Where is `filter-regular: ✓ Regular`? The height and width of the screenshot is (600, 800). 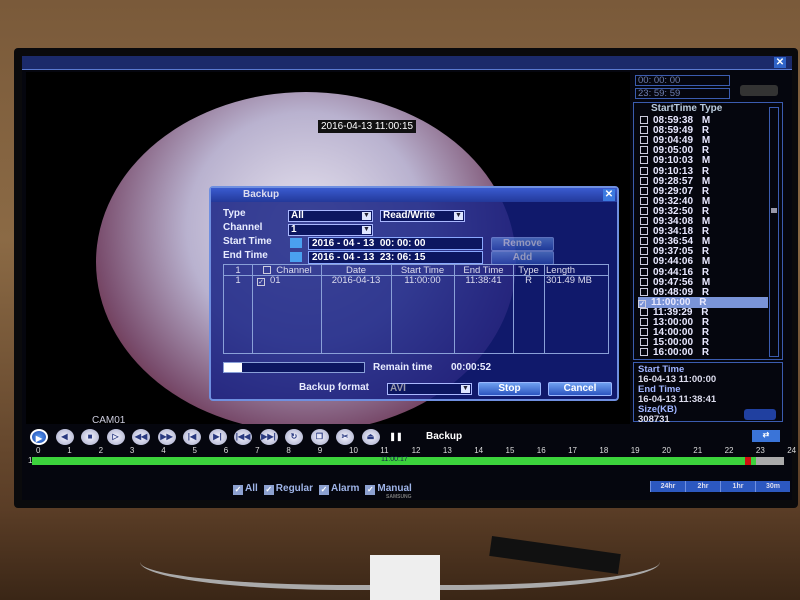
filter-regular: ✓ Regular is located at coordinates (285, 489).